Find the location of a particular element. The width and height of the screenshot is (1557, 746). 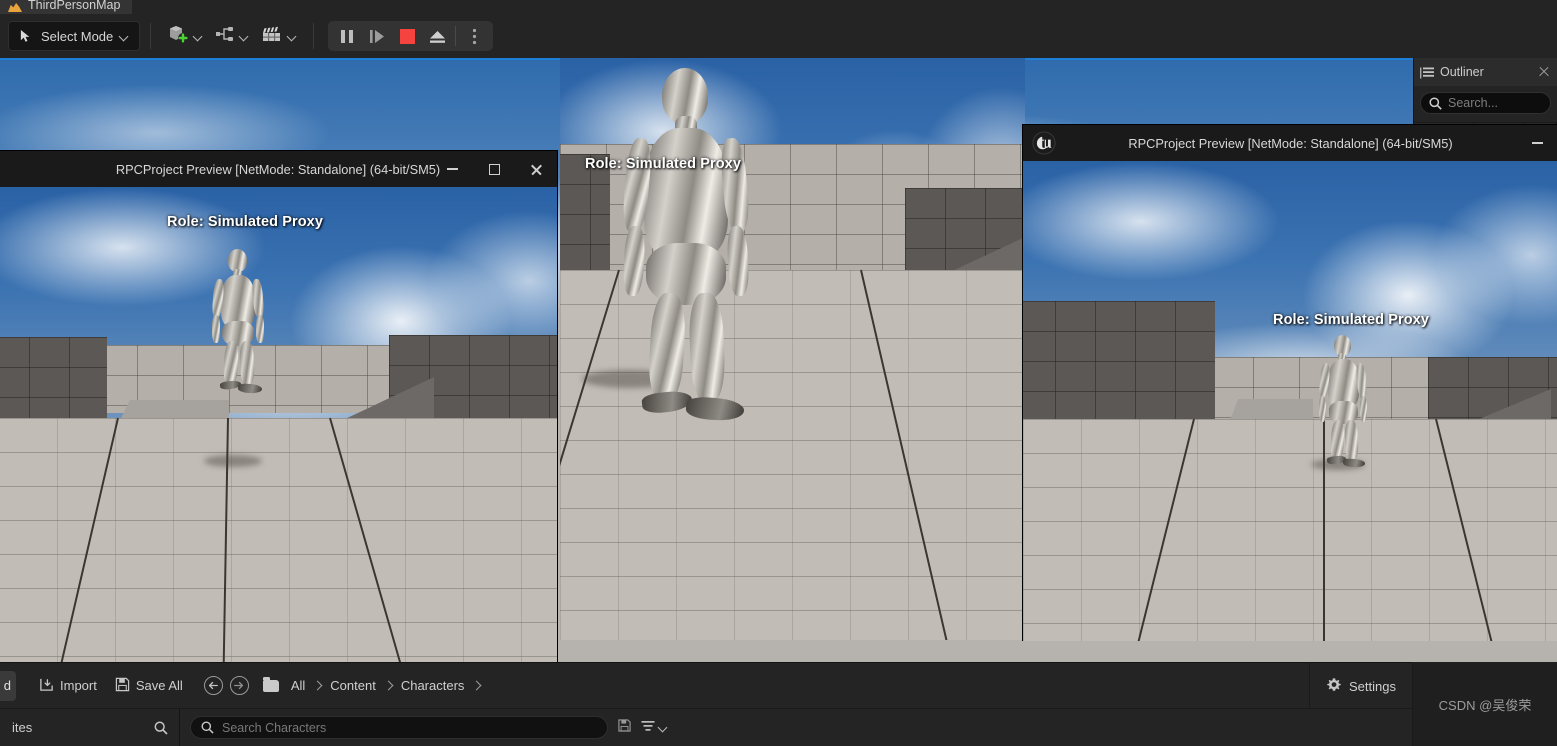

vertical-dots-icon is located at coordinates (474, 36).